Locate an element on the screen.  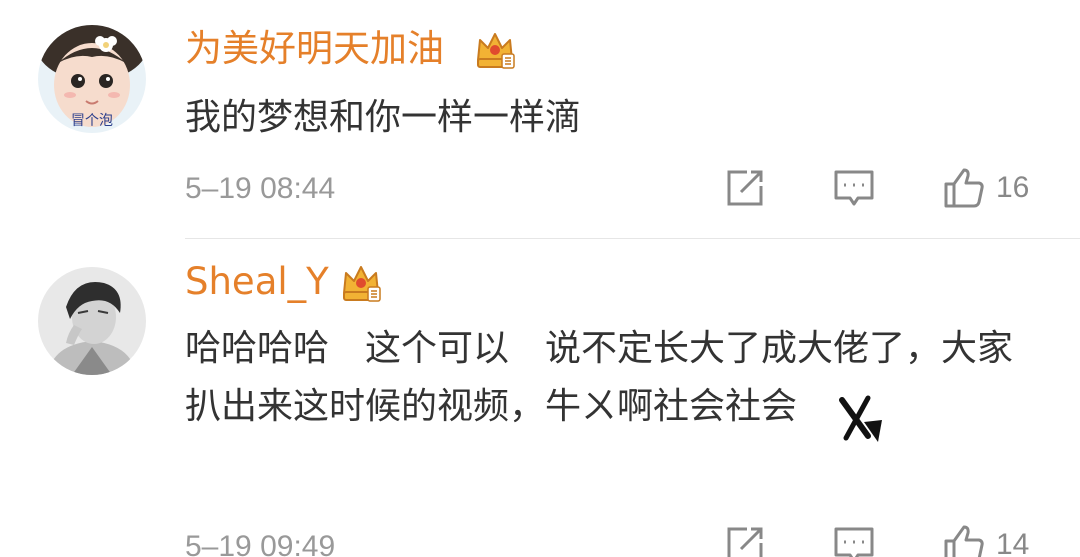
timestamp: 5–19 09:49 is located at coordinates (260, 543).